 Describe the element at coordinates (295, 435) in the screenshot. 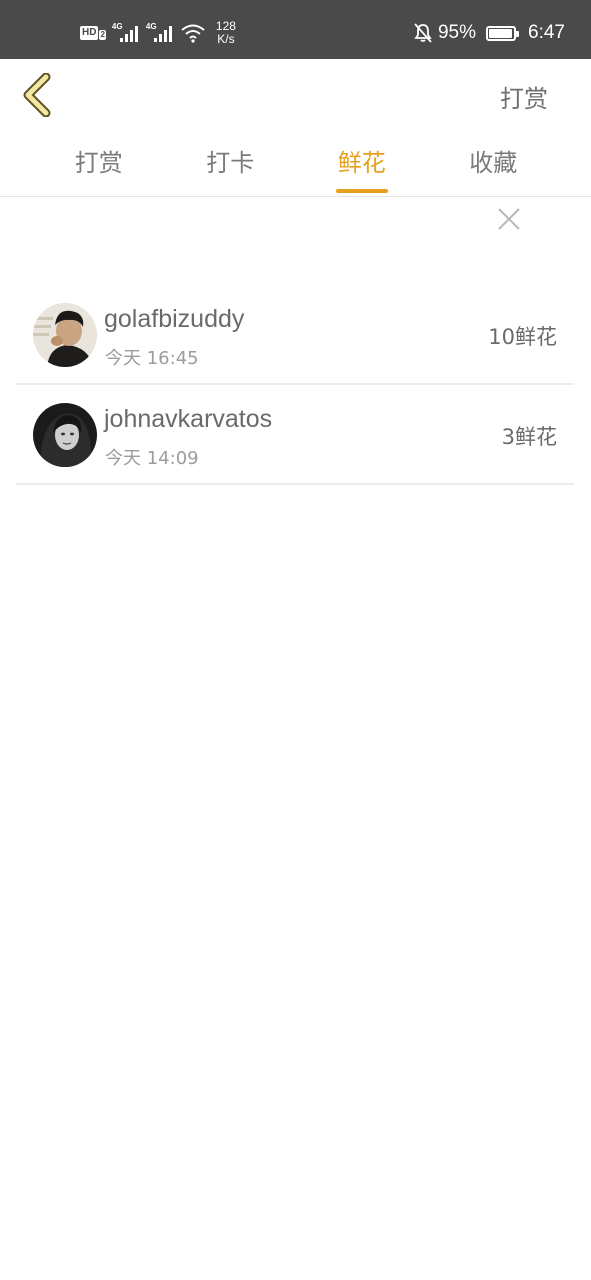

I see `list-item: johnavkarvatos 今天 14:09 3鲜花` at that location.